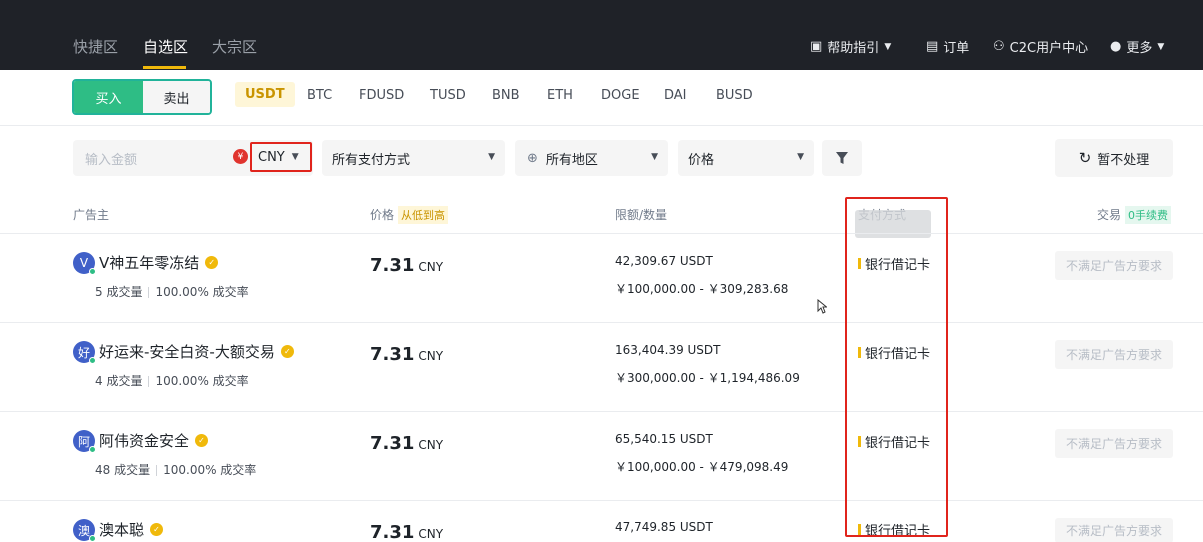 Image resolution: width=1203 pixels, height=542 pixels. What do you see at coordinates (1148, 215) in the screenshot?
I see `zero-fee-badge: 0手续费` at bounding box center [1148, 215].